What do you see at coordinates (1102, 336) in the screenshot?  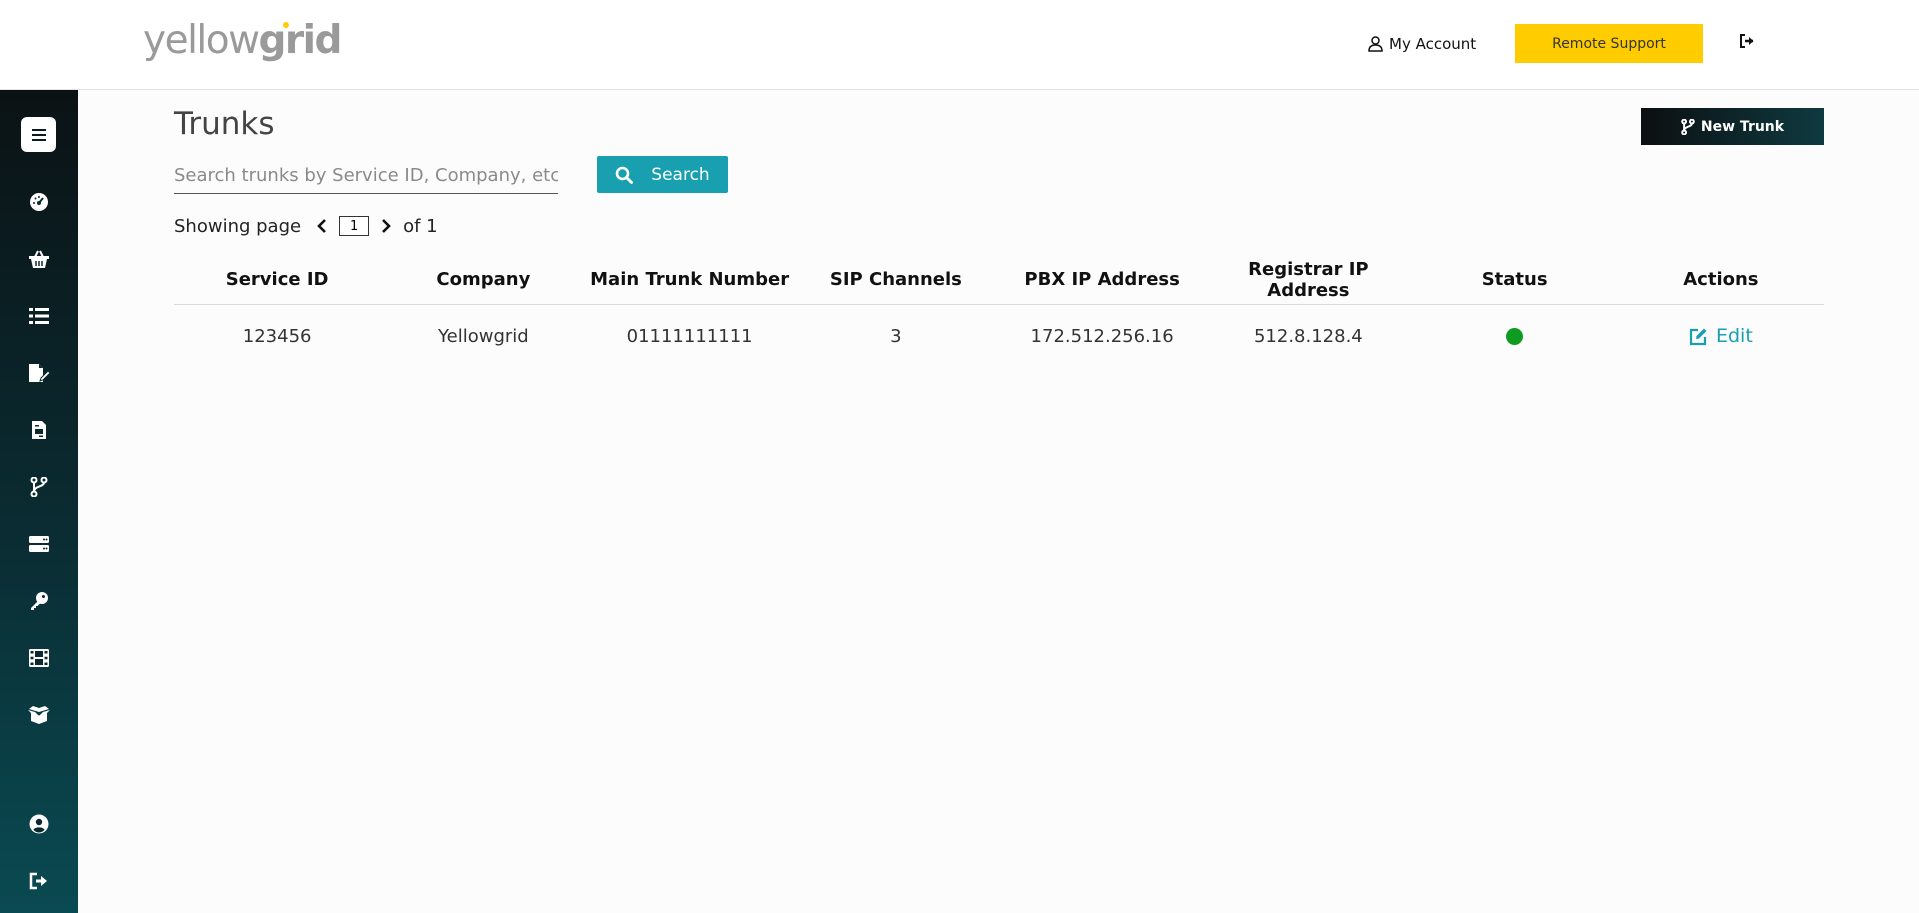 I see `cell-pbx-ip: 172.512.256.16` at bounding box center [1102, 336].